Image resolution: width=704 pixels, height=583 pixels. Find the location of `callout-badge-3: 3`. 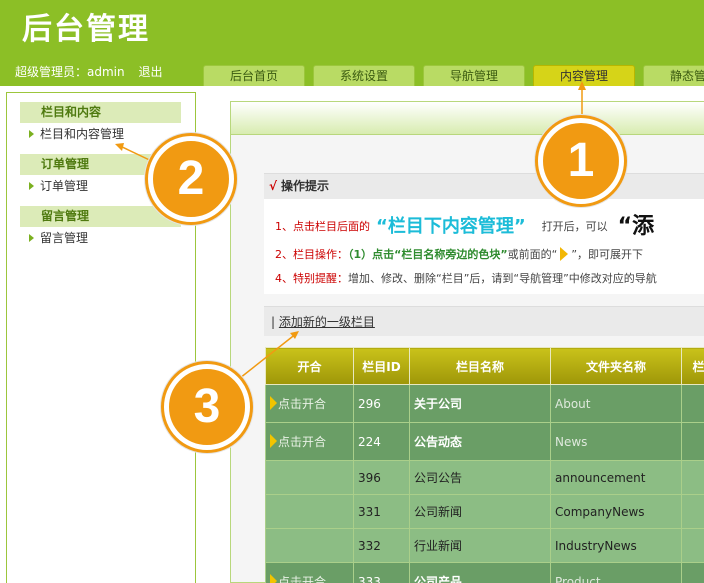

callout-badge-3: 3 is located at coordinates (207, 407).